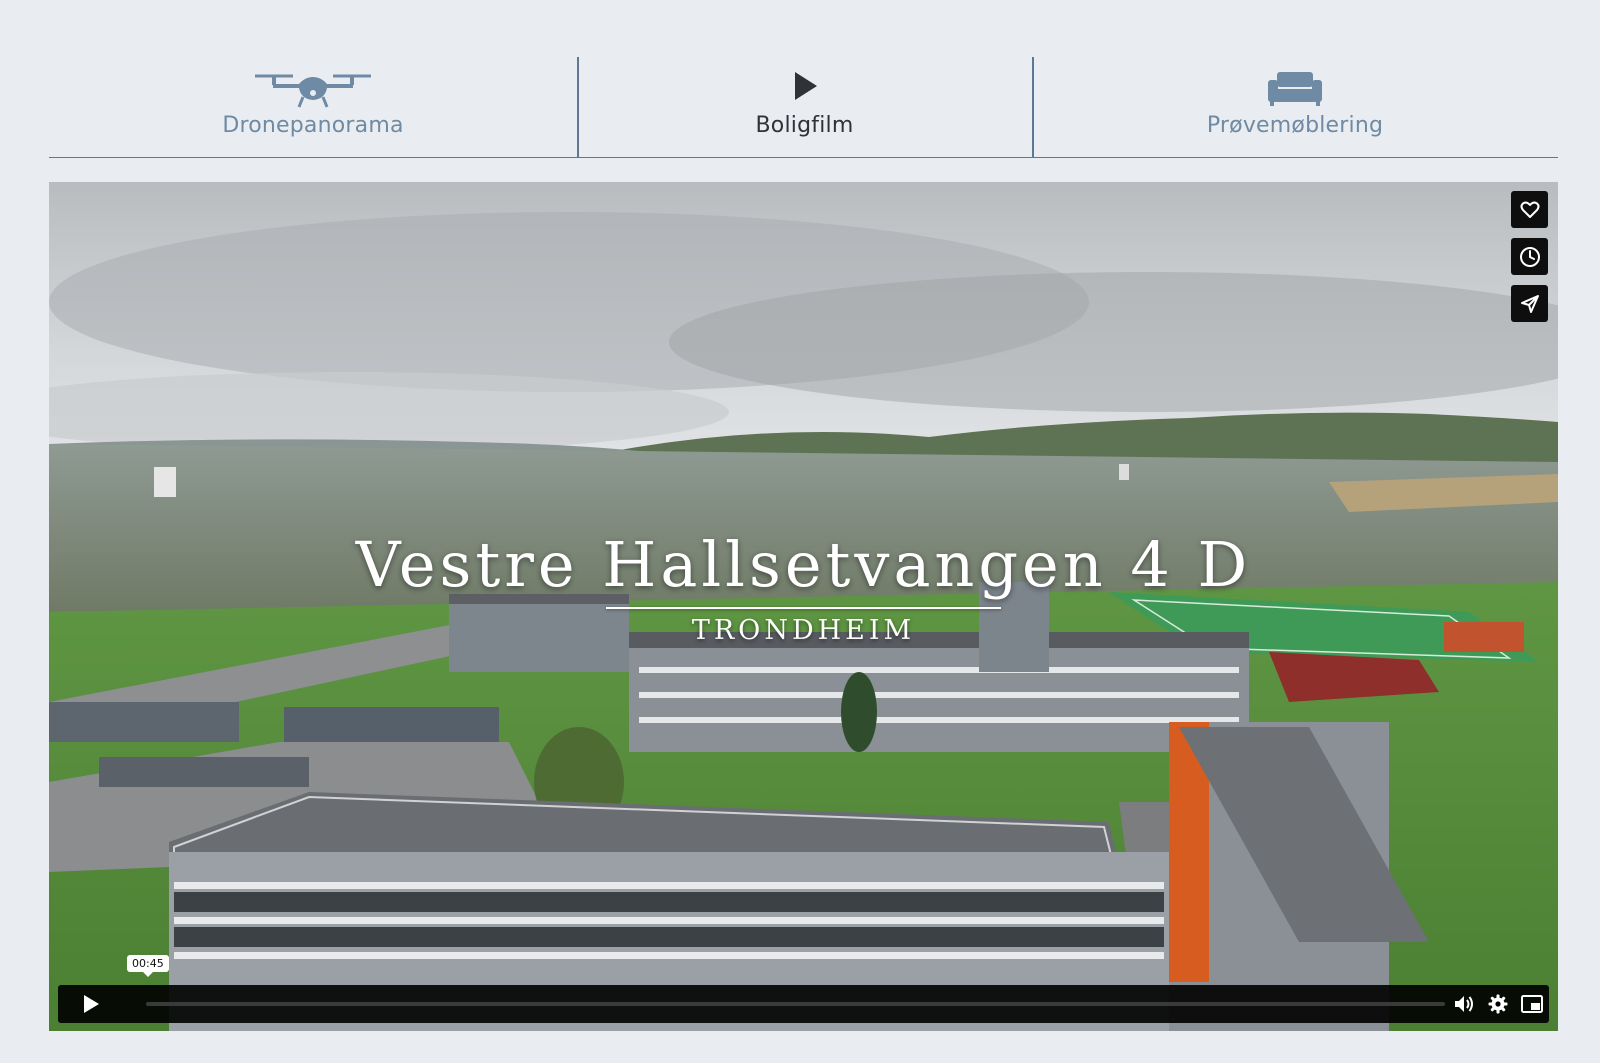 The height and width of the screenshot is (1063, 1600). I want to click on send-icon, so click(1529, 303).